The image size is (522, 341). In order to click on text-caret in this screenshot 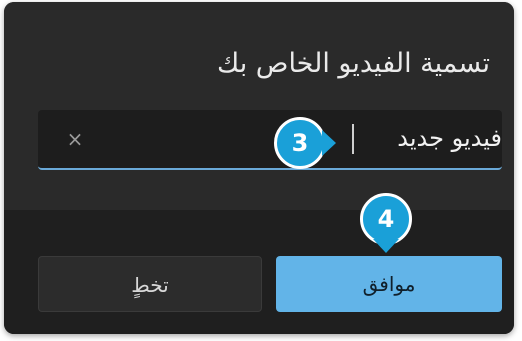, I will do `click(353, 139)`.